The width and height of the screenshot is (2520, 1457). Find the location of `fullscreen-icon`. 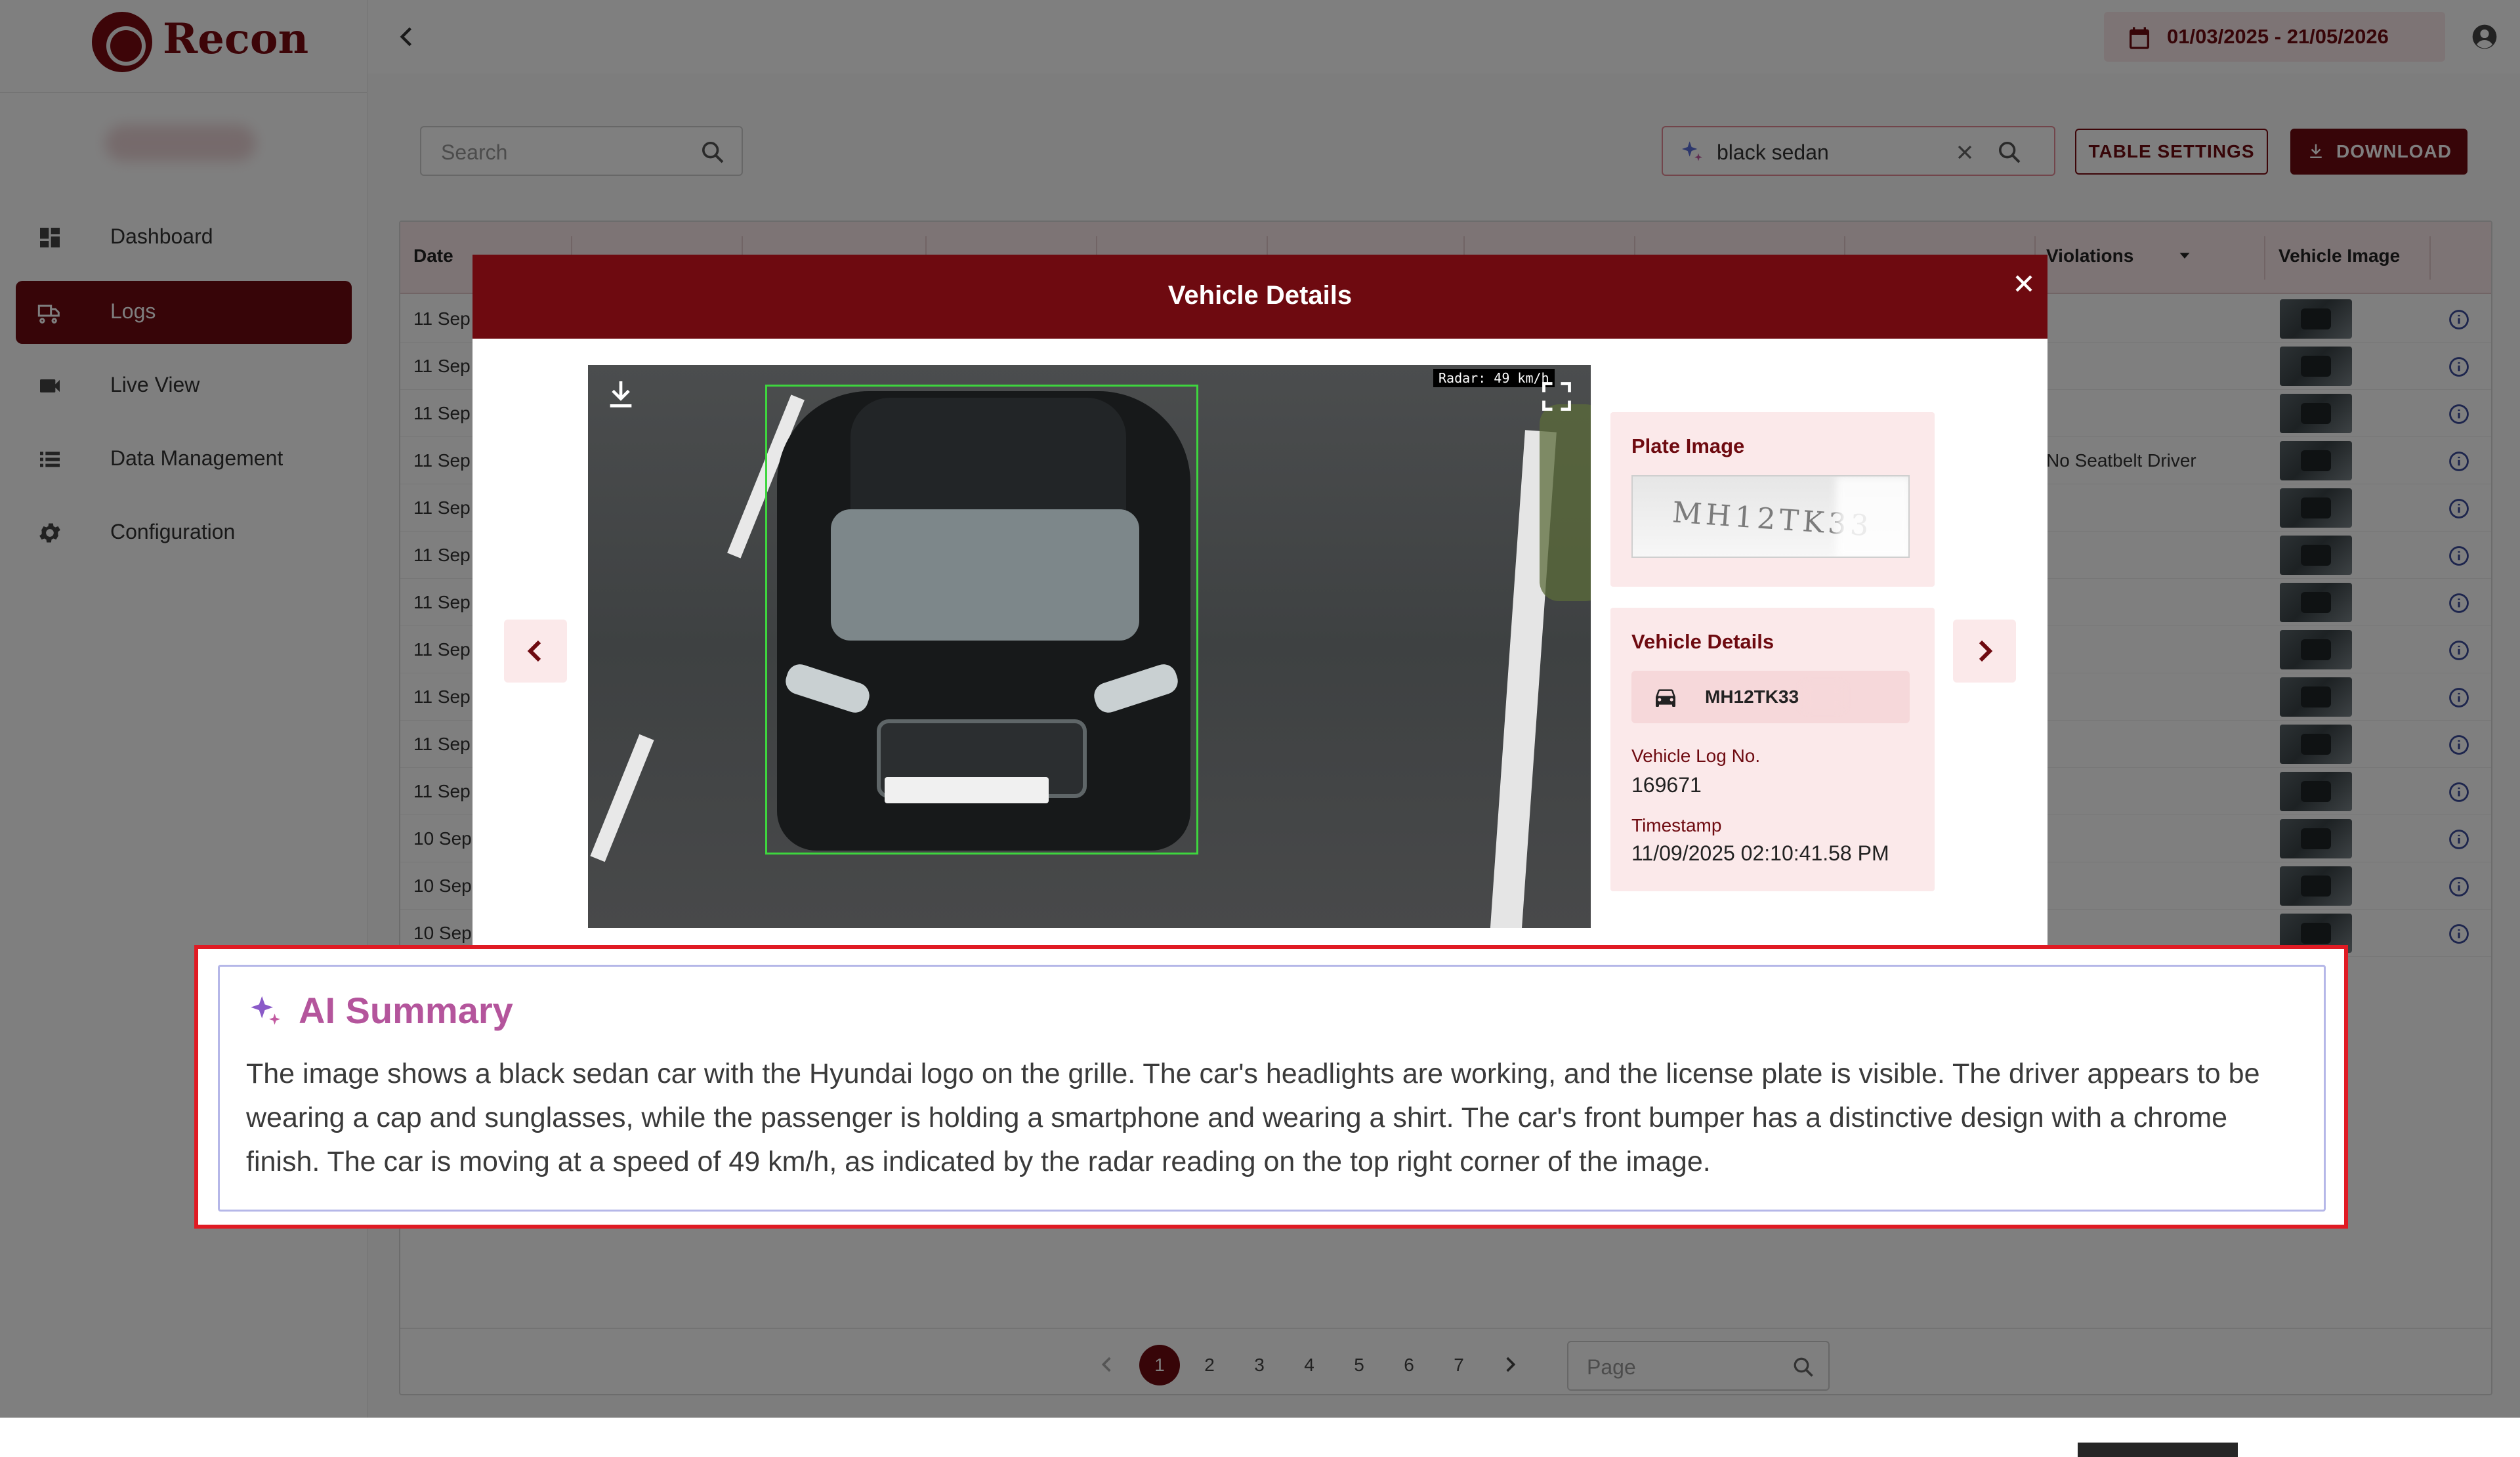

fullscreen-icon is located at coordinates (1557, 396).